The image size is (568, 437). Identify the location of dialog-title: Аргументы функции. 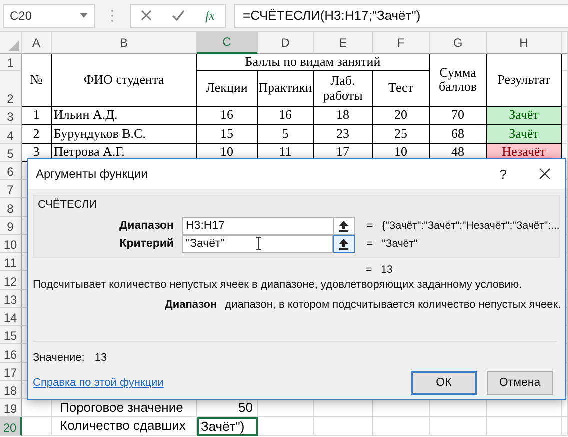
(92, 174).